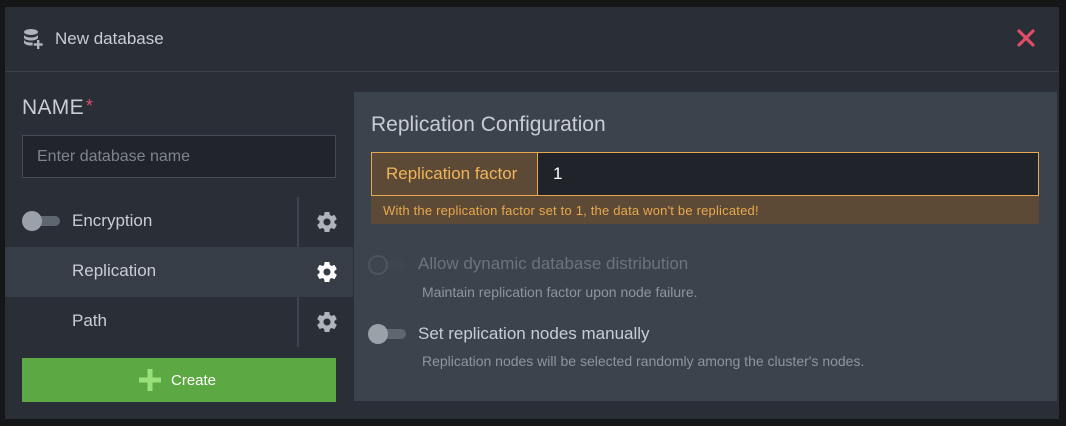 The image size is (1066, 426). What do you see at coordinates (109, 38) in the screenshot?
I see `dialog-title: New database` at bounding box center [109, 38].